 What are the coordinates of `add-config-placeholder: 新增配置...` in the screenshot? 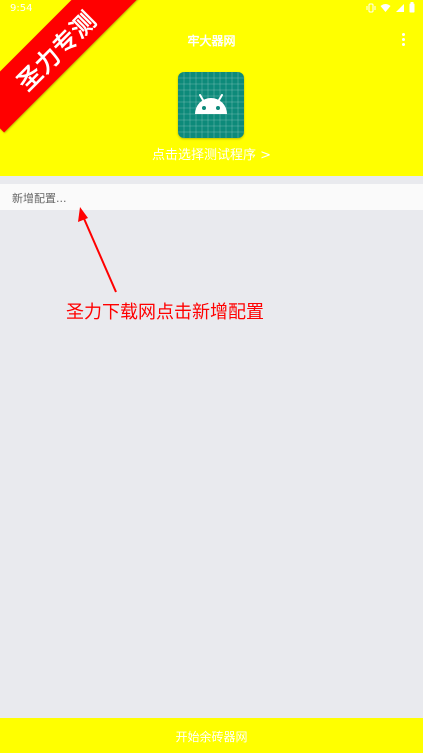 It's located at (39, 198).